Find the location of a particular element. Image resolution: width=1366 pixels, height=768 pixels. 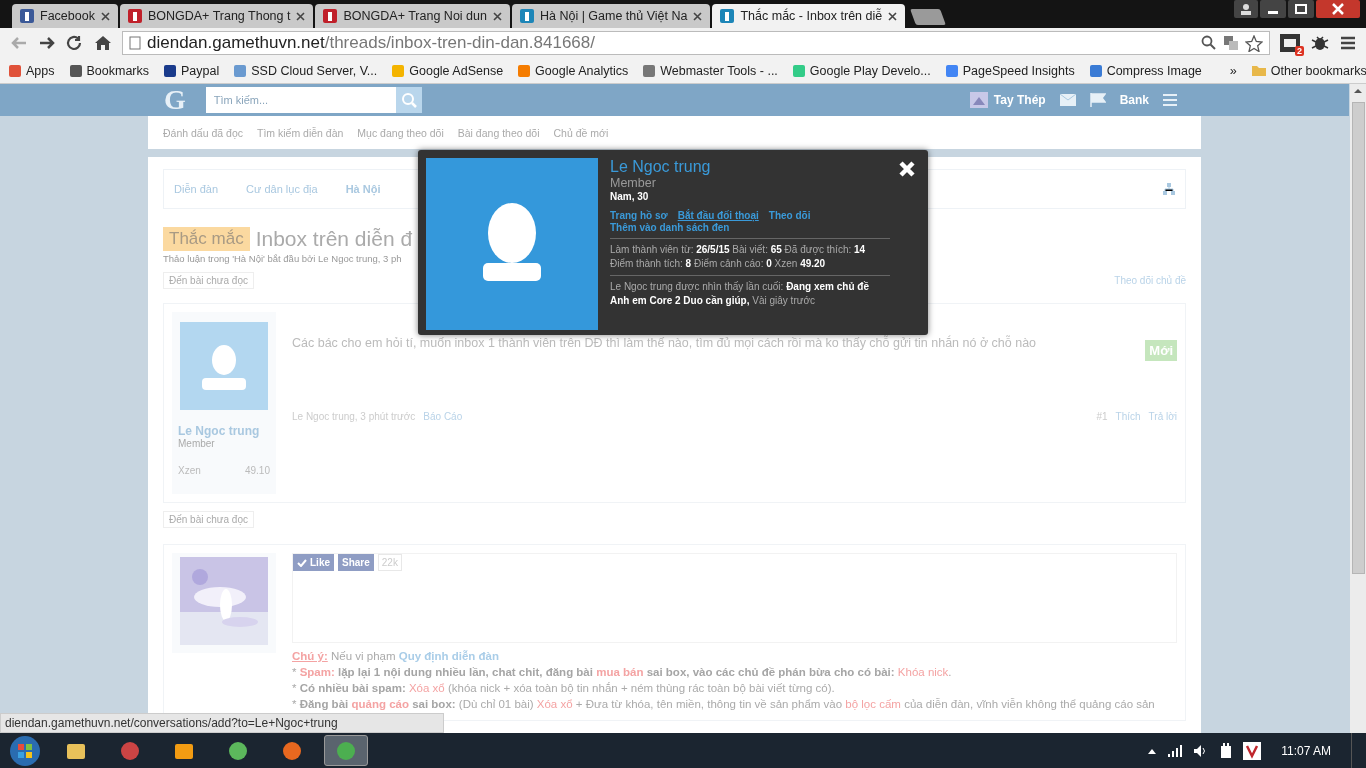

more-bookmarks-button: » is located at coordinates (1233, 70).